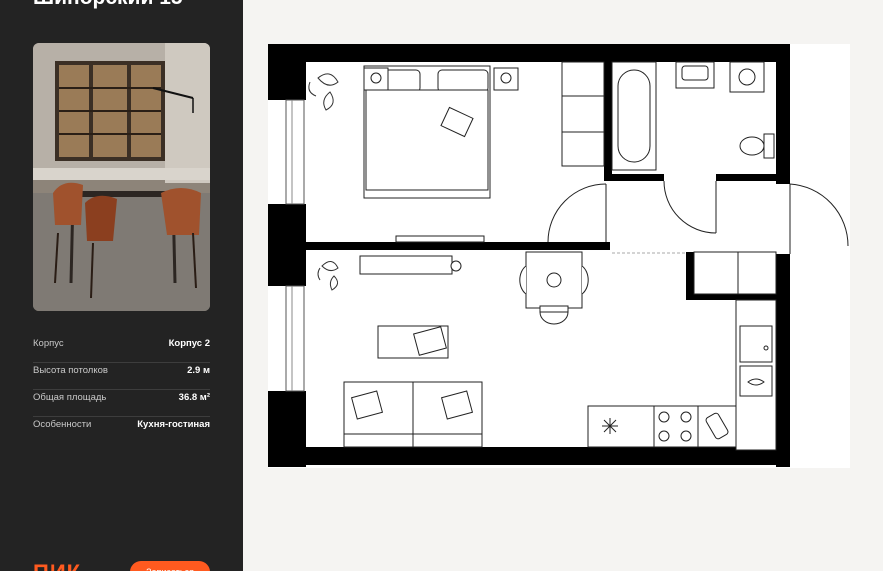  I want to click on spec-value: 2.9 м, so click(198, 370).